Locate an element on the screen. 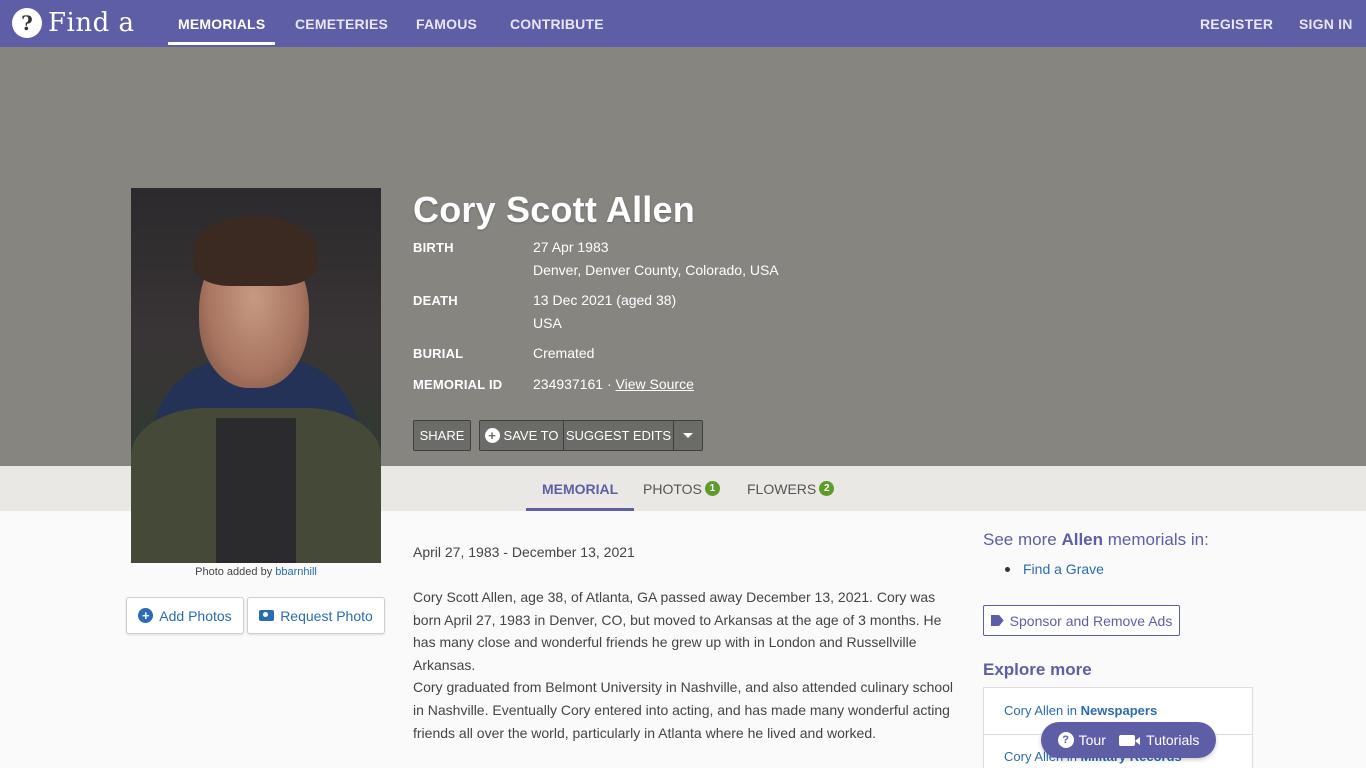  register-link: REGISTER is located at coordinates (1236, 23).